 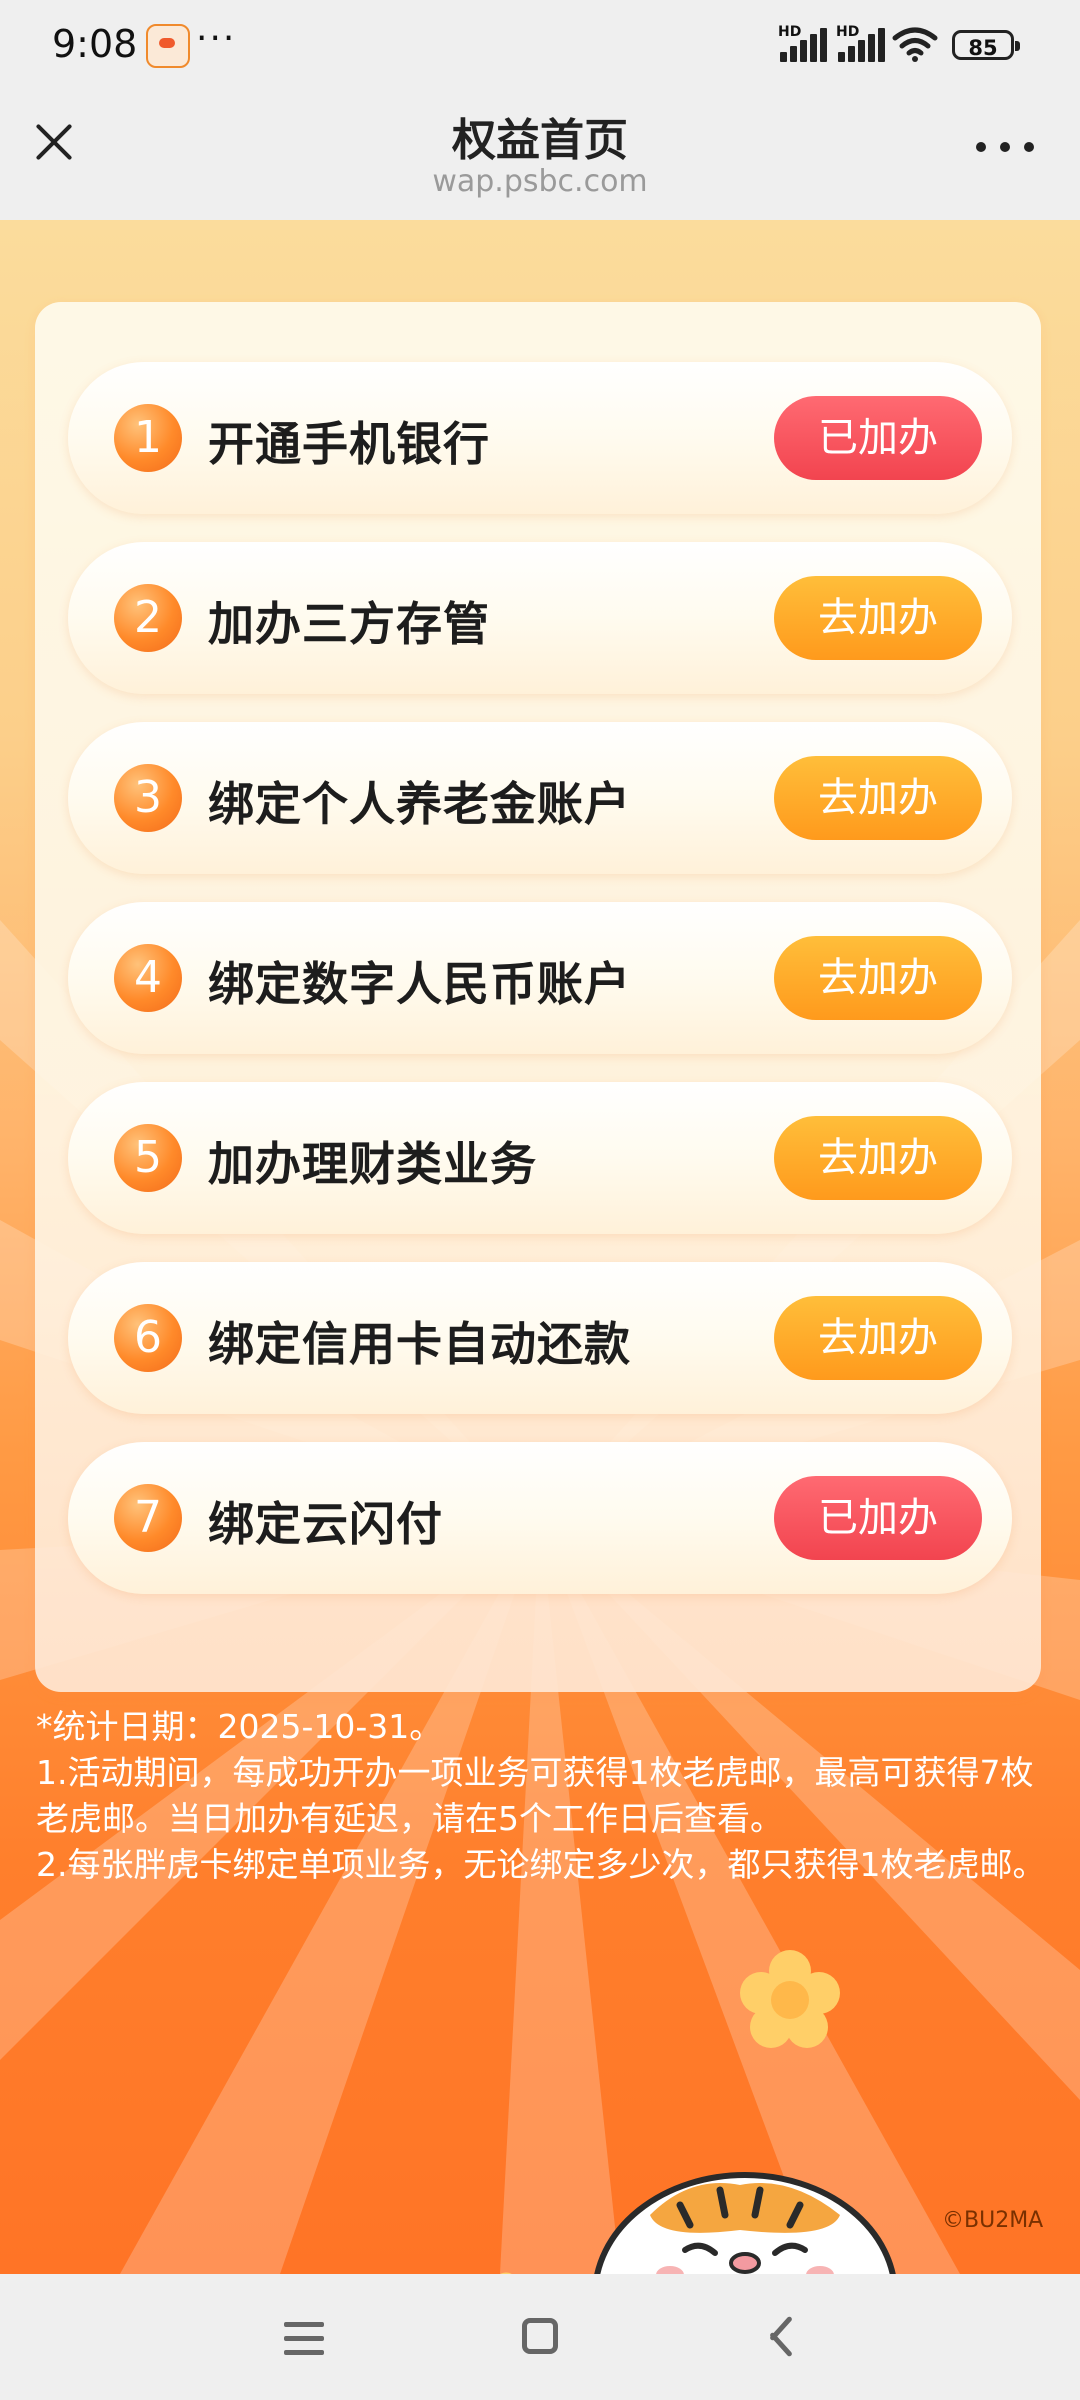 What do you see at coordinates (148, 978) in the screenshot?
I see `task-number: 4` at bounding box center [148, 978].